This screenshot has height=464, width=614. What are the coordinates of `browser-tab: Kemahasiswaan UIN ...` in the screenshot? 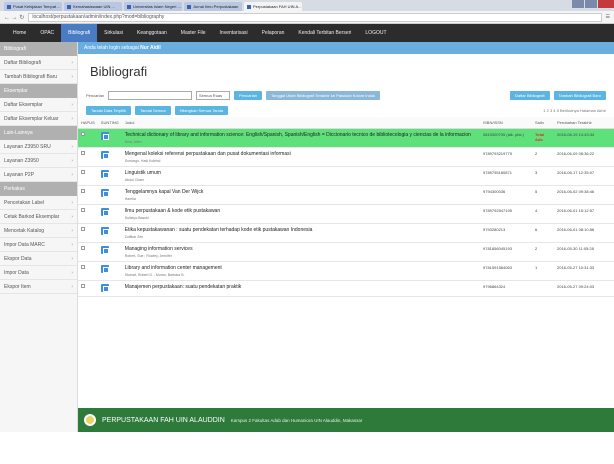 It's located at (93, 6).